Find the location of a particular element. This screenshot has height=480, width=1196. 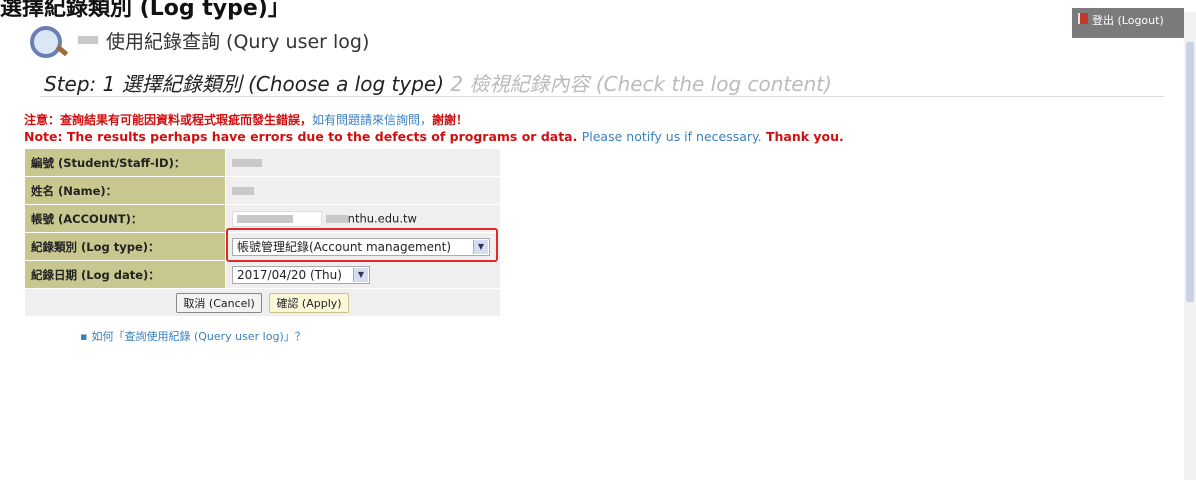

logdate-cell: 2017/04/20 (Thu) ▼ is located at coordinates (363, 274).